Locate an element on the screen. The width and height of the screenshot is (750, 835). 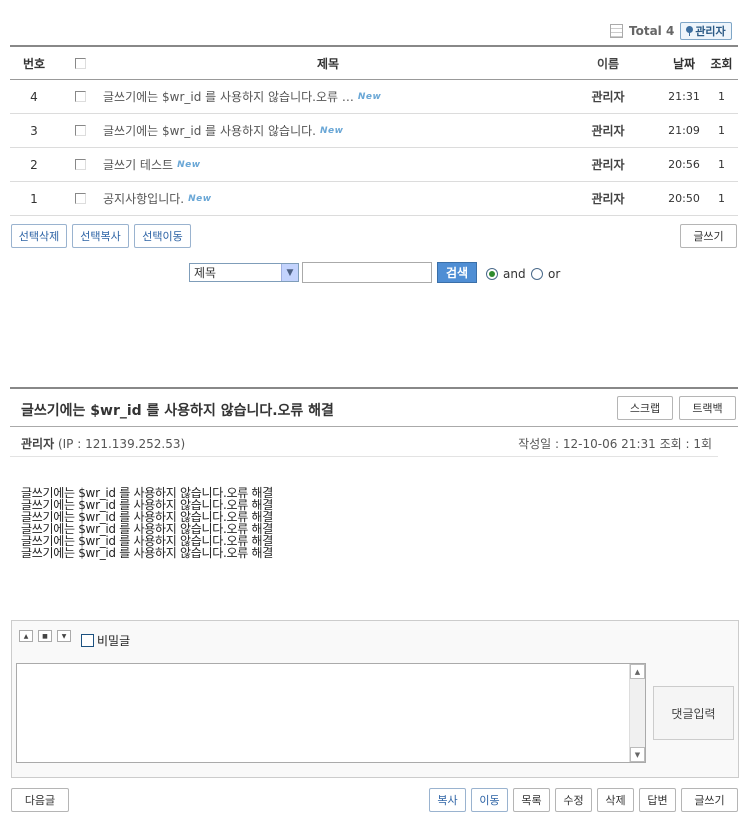
col-date: 날짜 is located at coordinates (684, 63).